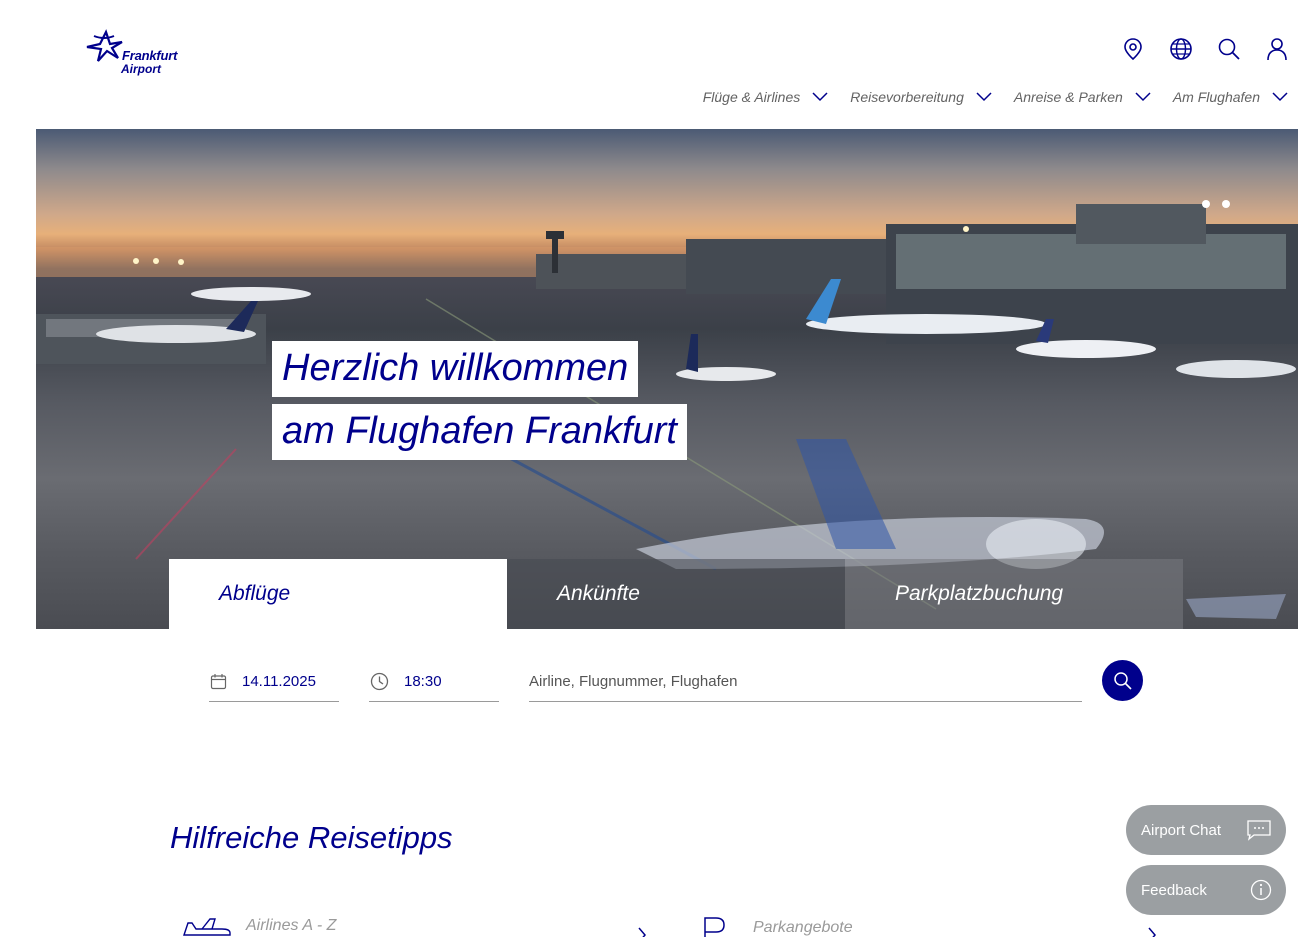 The height and width of the screenshot is (937, 1298). I want to click on frankfurt-airport-logo: Frankfurt Airport, so click(134, 54).